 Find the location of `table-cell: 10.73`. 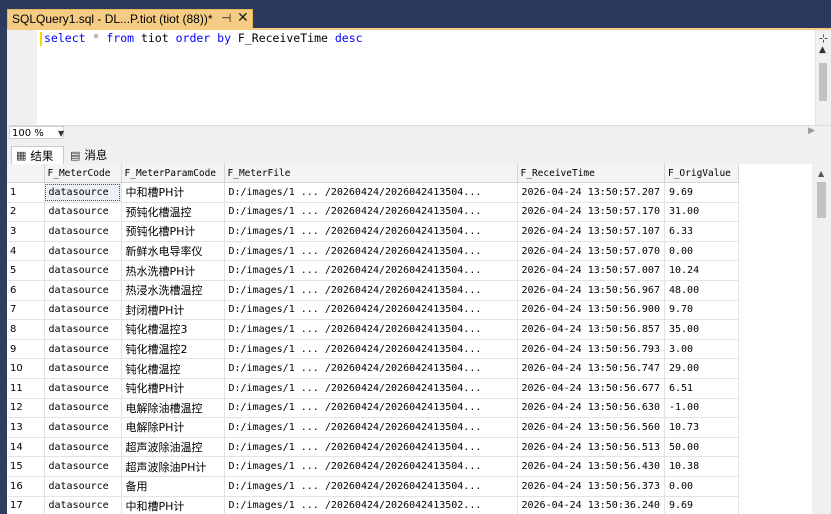

table-cell: 10.73 is located at coordinates (701, 427).